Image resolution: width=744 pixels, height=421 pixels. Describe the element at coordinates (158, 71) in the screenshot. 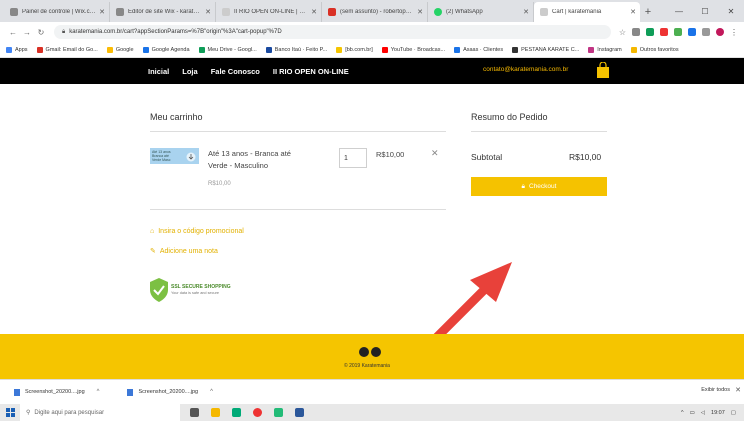

I see `nav-link-inicial: Inicial` at that location.